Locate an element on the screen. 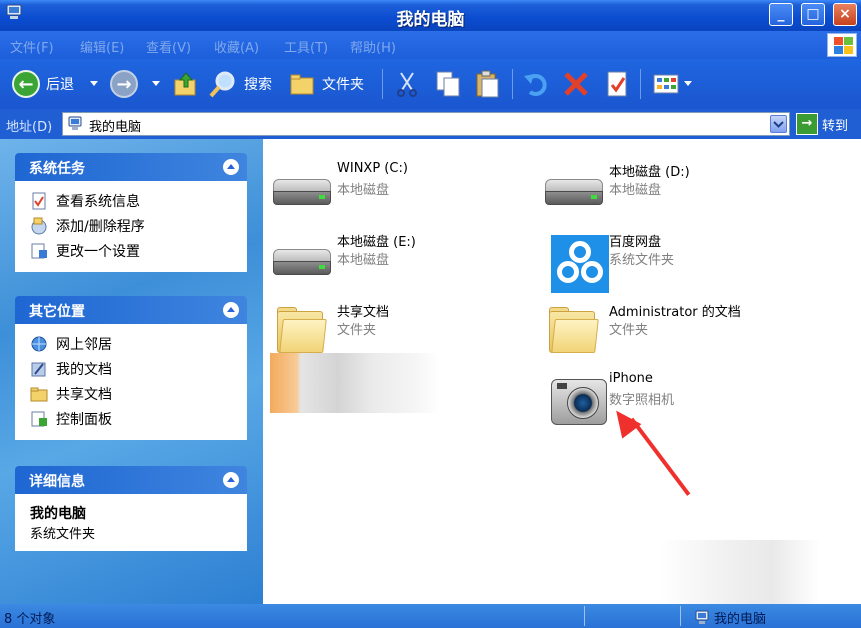 This screenshot has width=861, height=628. details-type: 系统文件夹 is located at coordinates (63, 534).